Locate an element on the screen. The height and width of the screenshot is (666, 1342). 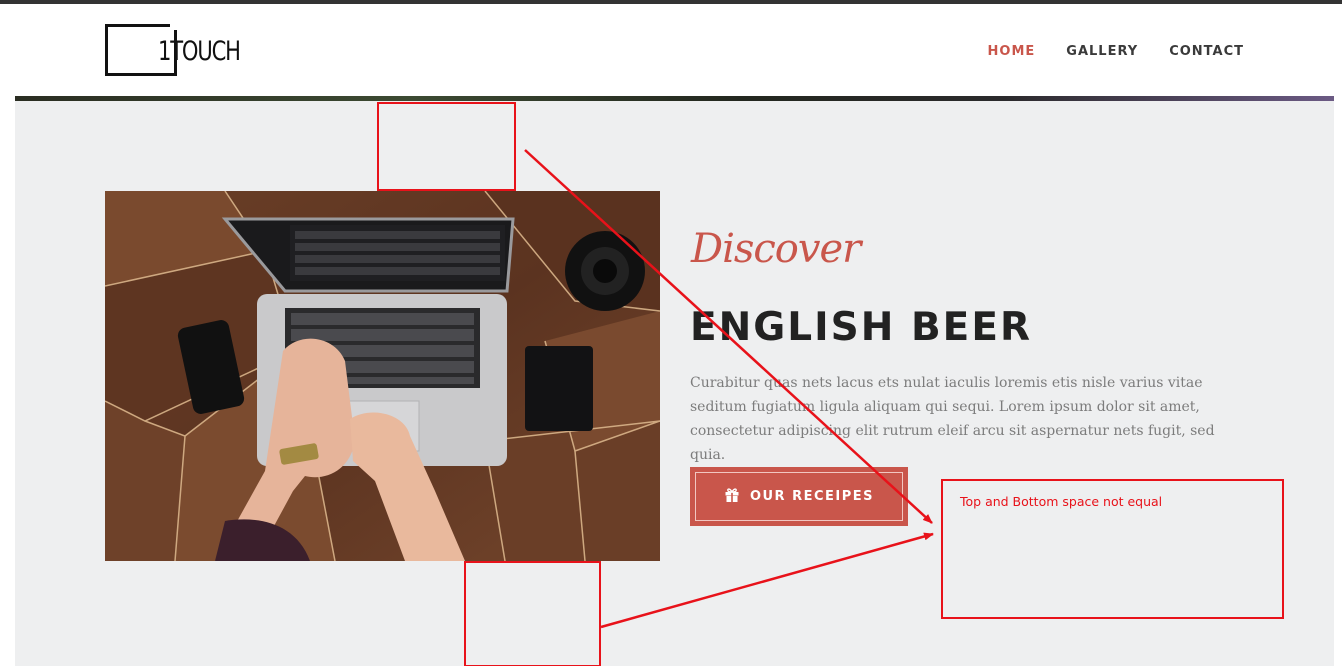
nav-home: HOME is located at coordinates (1012, 51).